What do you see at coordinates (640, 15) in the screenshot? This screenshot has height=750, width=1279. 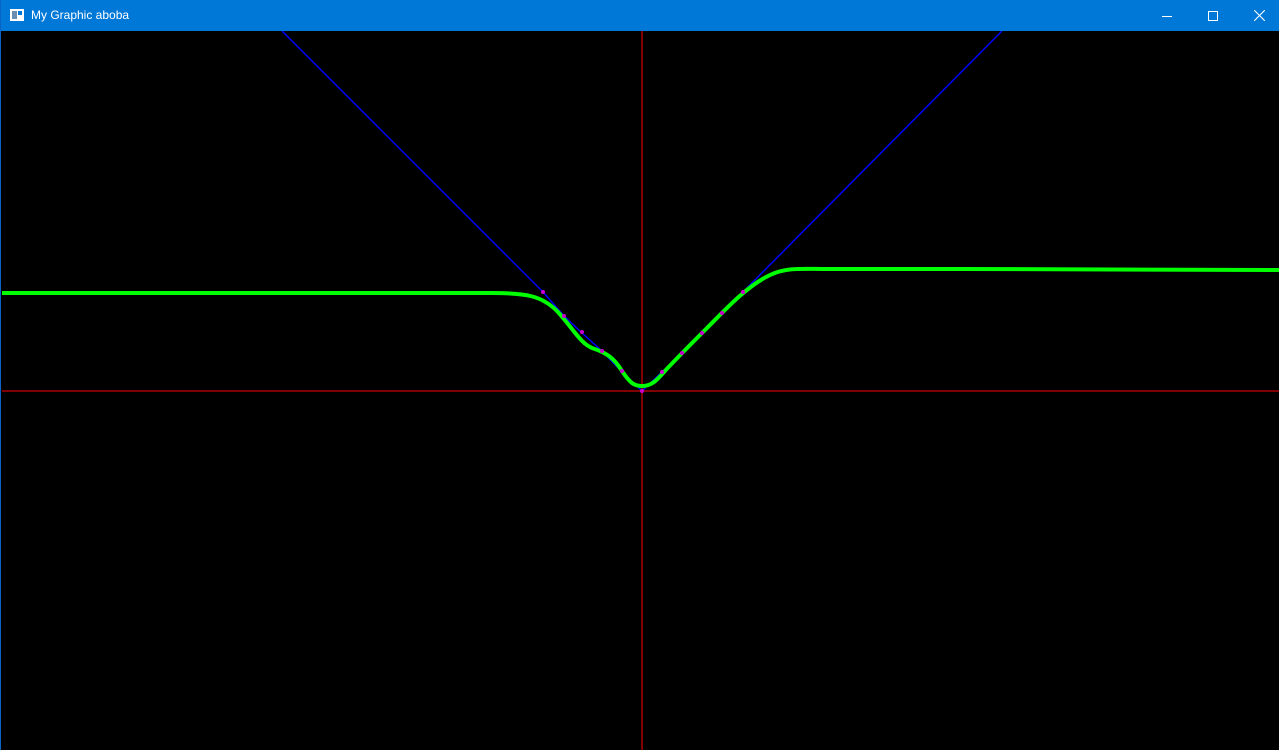 I see `title-bar: My Graphic aboba` at bounding box center [640, 15].